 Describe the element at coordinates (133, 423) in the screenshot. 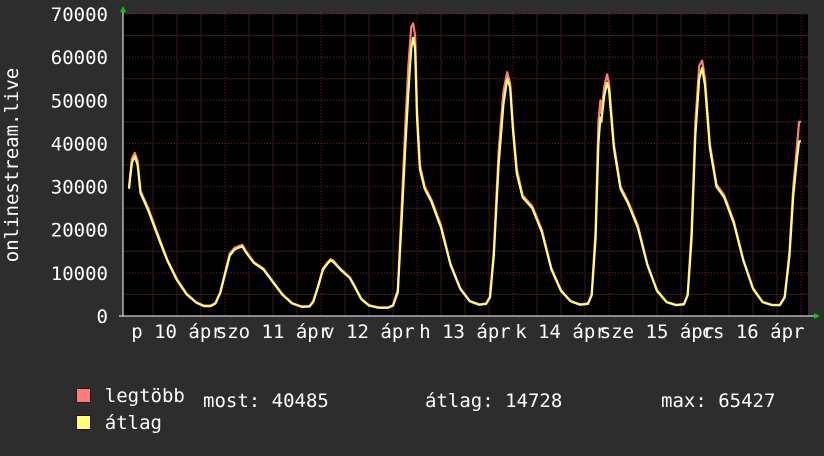

I see `legend-label-atlag: átlag` at that location.